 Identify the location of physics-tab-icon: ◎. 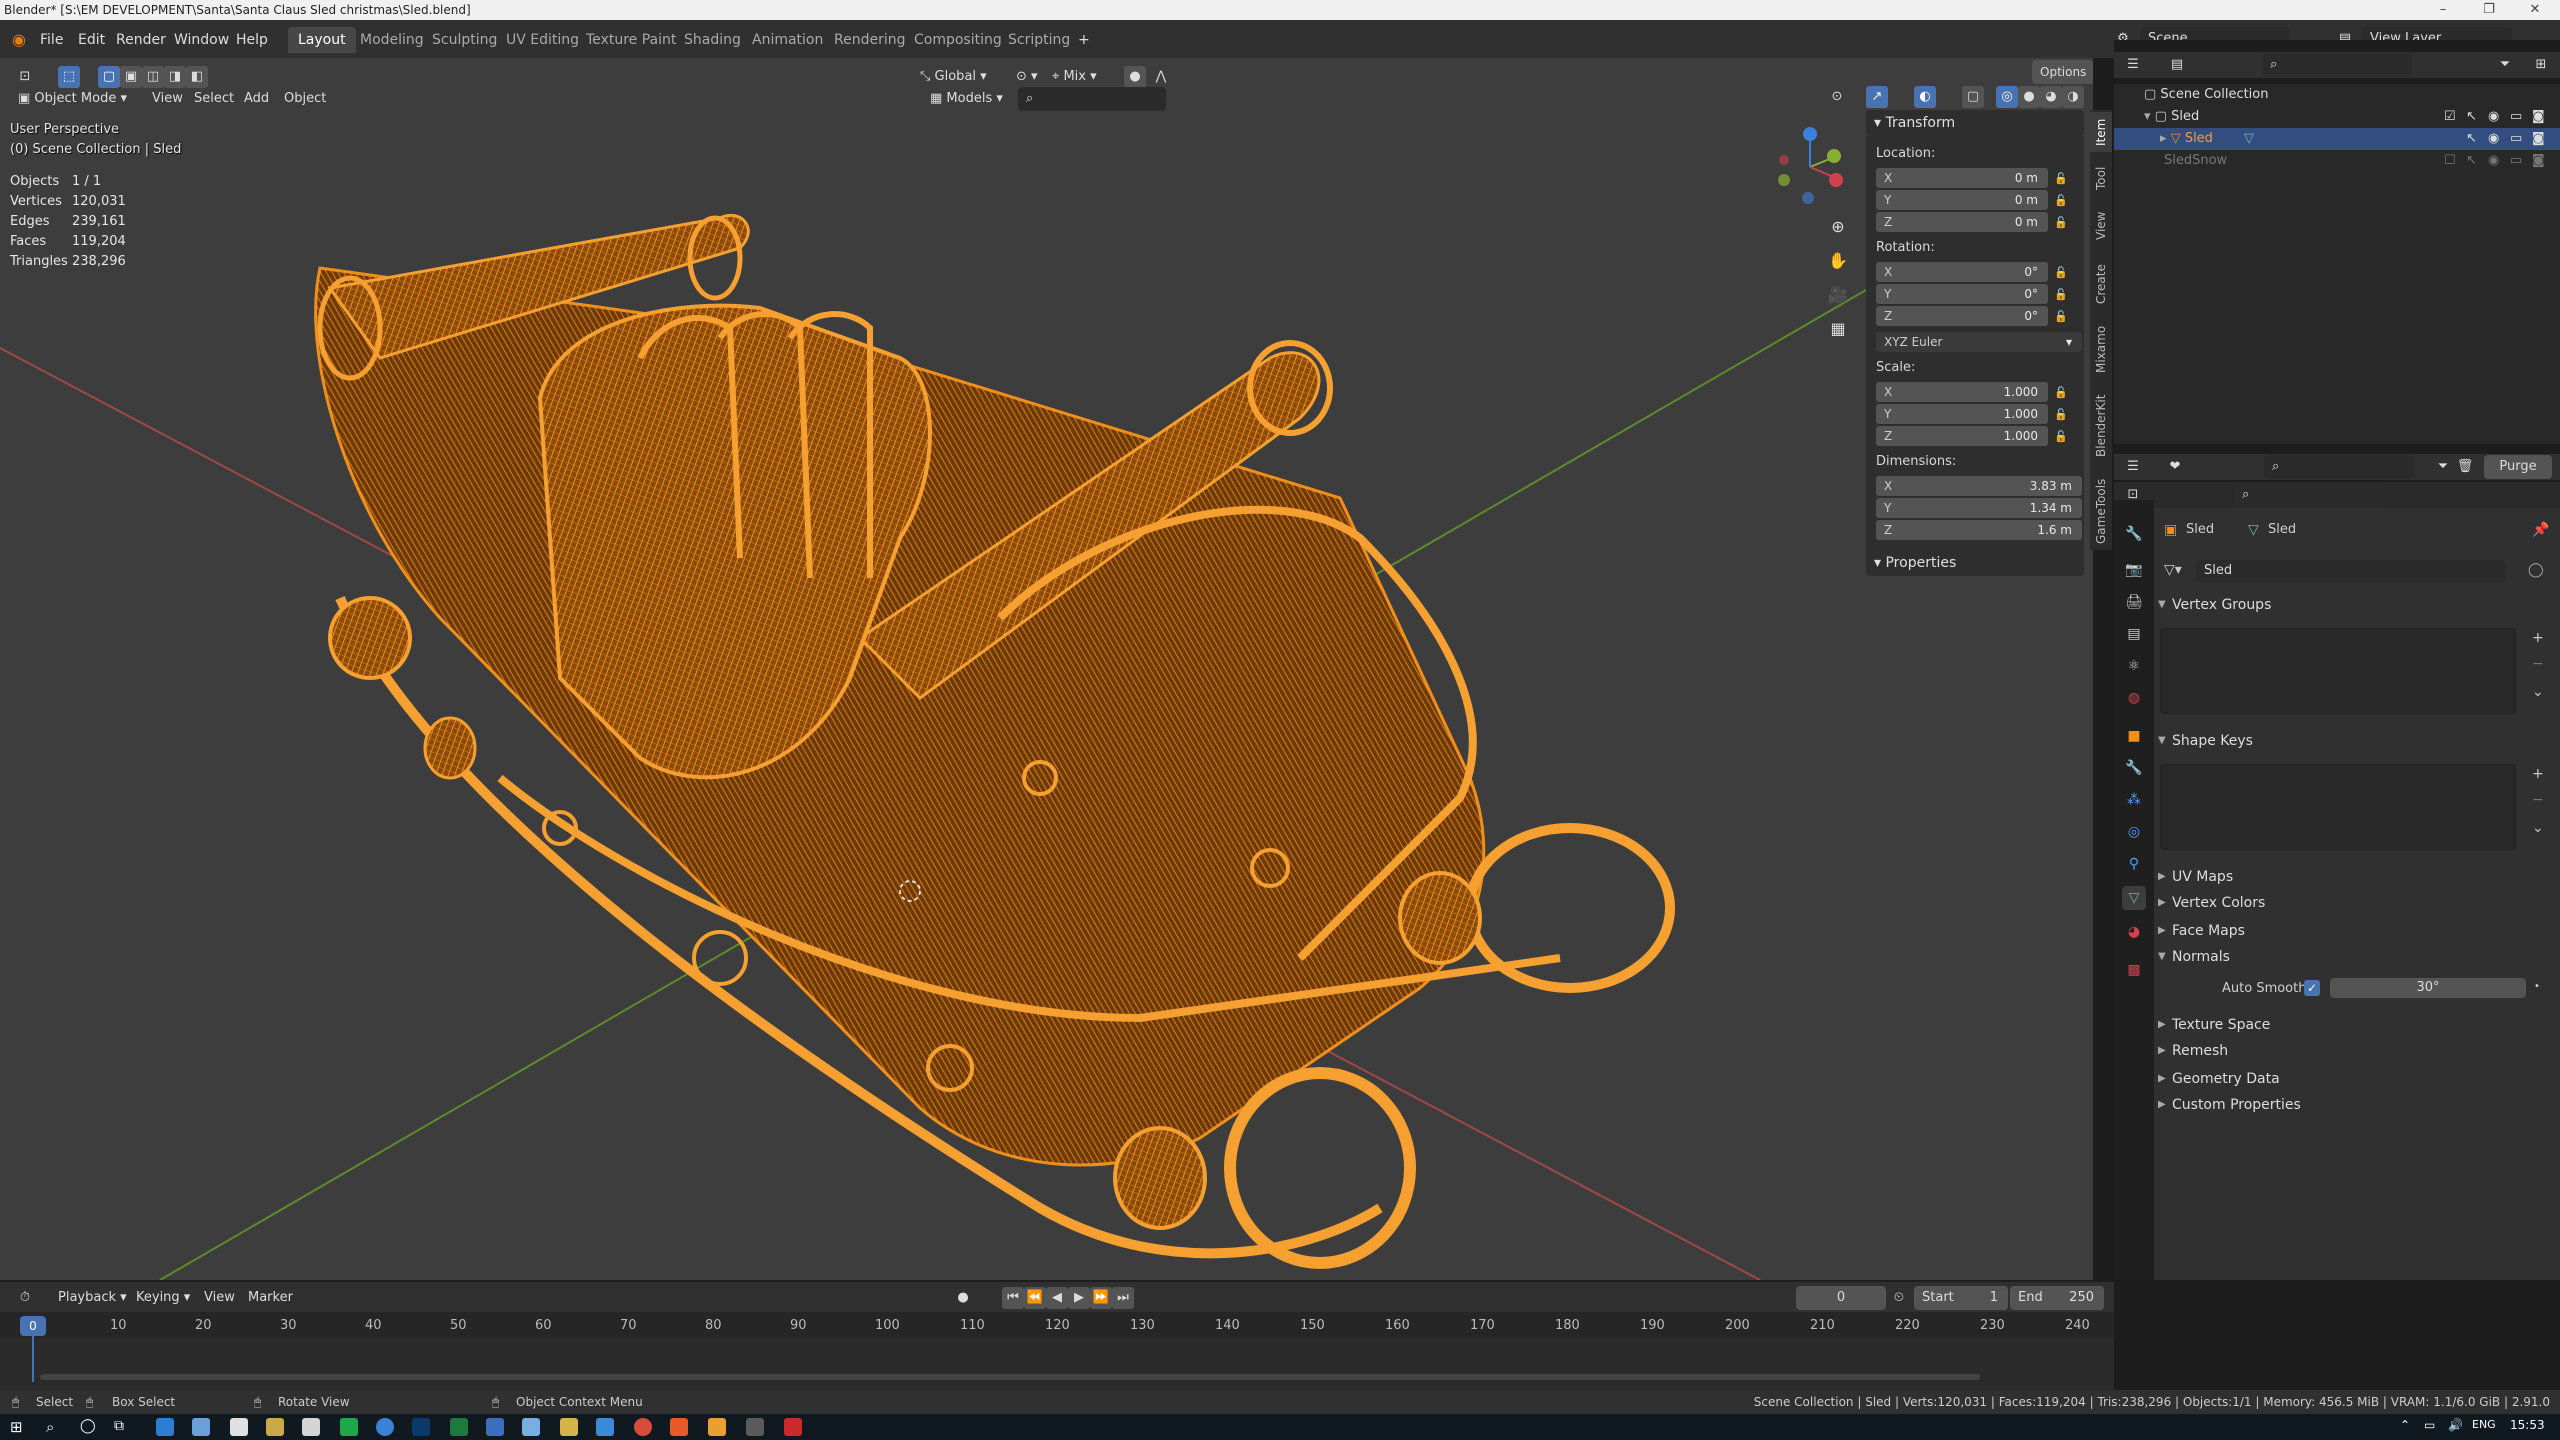
(2134, 832).